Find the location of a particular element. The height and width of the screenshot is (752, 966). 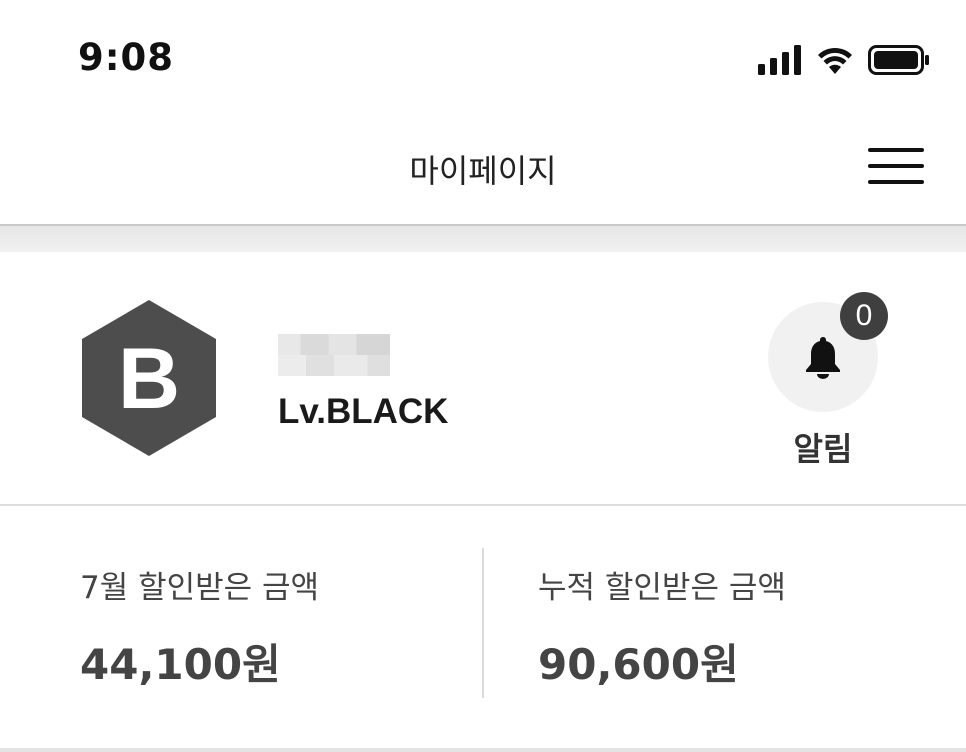

alarm-label: 알림 is located at coordinates (823, 449).